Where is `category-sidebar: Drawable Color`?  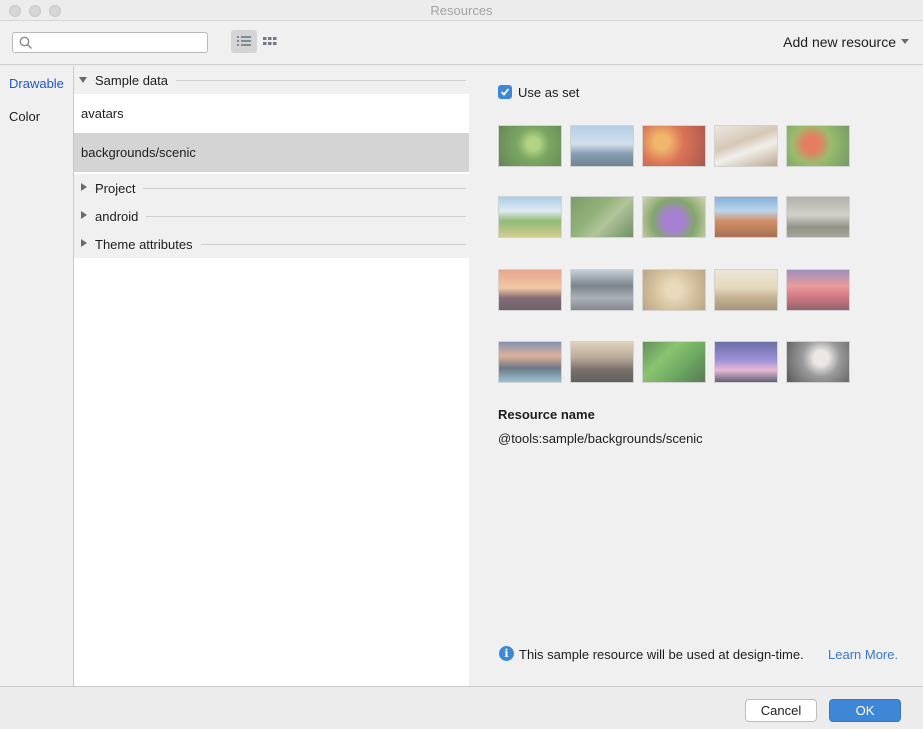
category-sidebar: Drawable Color is located at coordinates (37, 376).